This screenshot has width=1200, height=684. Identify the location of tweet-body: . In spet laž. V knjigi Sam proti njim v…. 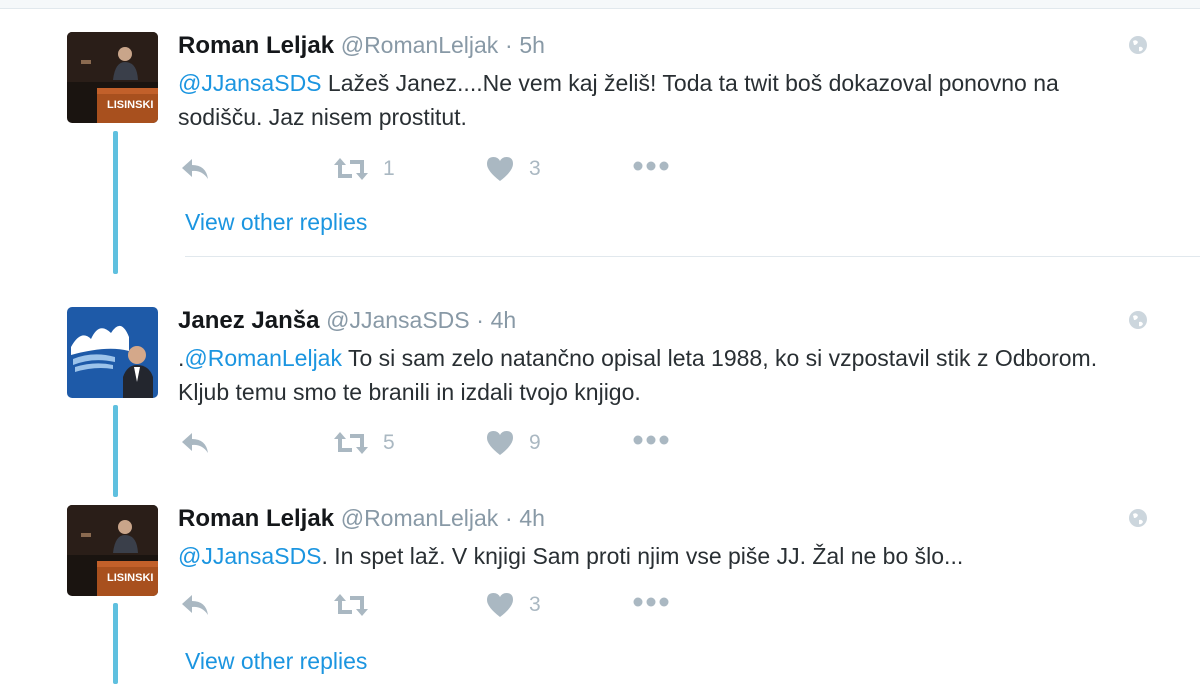
(642, 556).